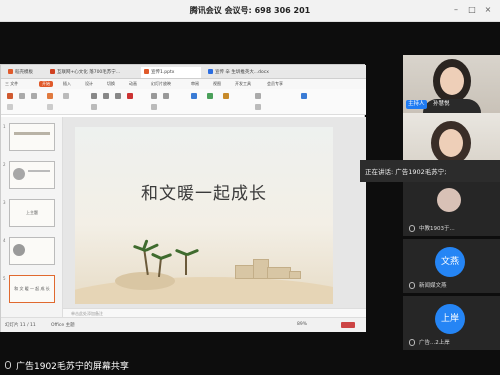 The height and width of the screenshot is (375, 500). What do you see at coordinates (186, 264) in the screenshot?
I see `palm-tree` at bounding box center [186, 264].